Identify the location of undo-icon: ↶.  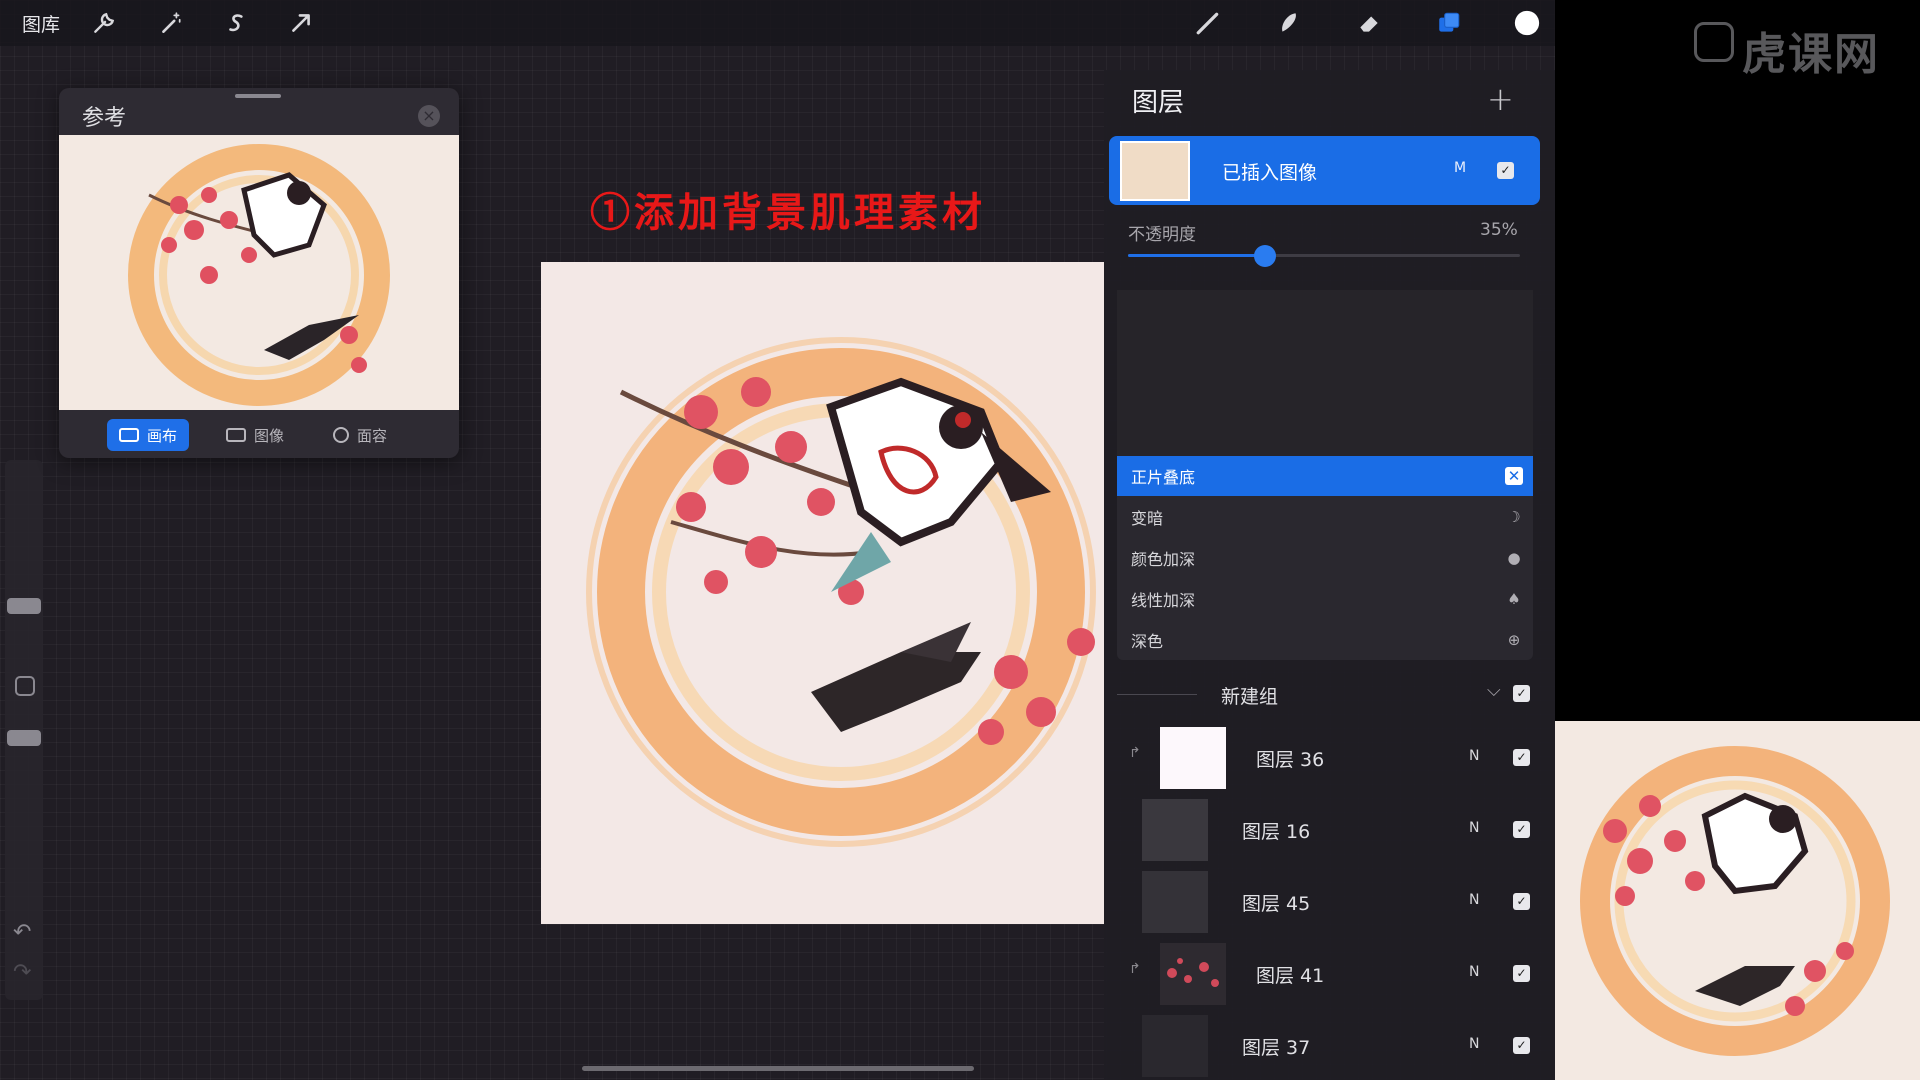
(22, 932).